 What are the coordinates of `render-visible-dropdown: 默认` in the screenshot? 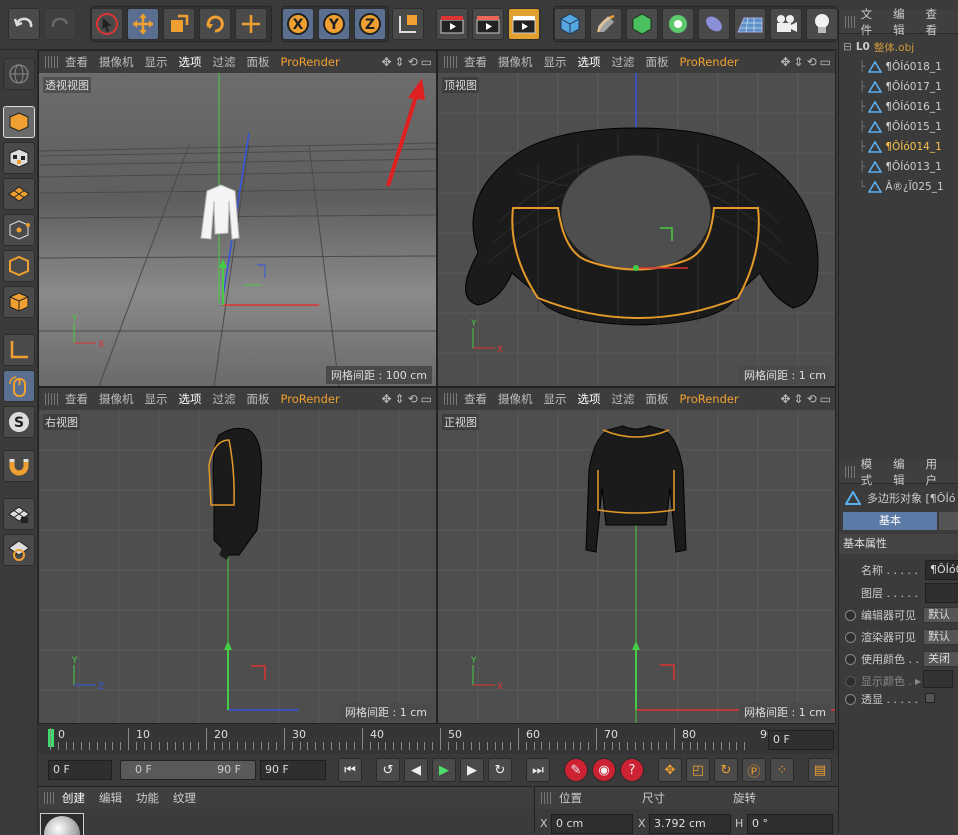 It's located at (940, 637).